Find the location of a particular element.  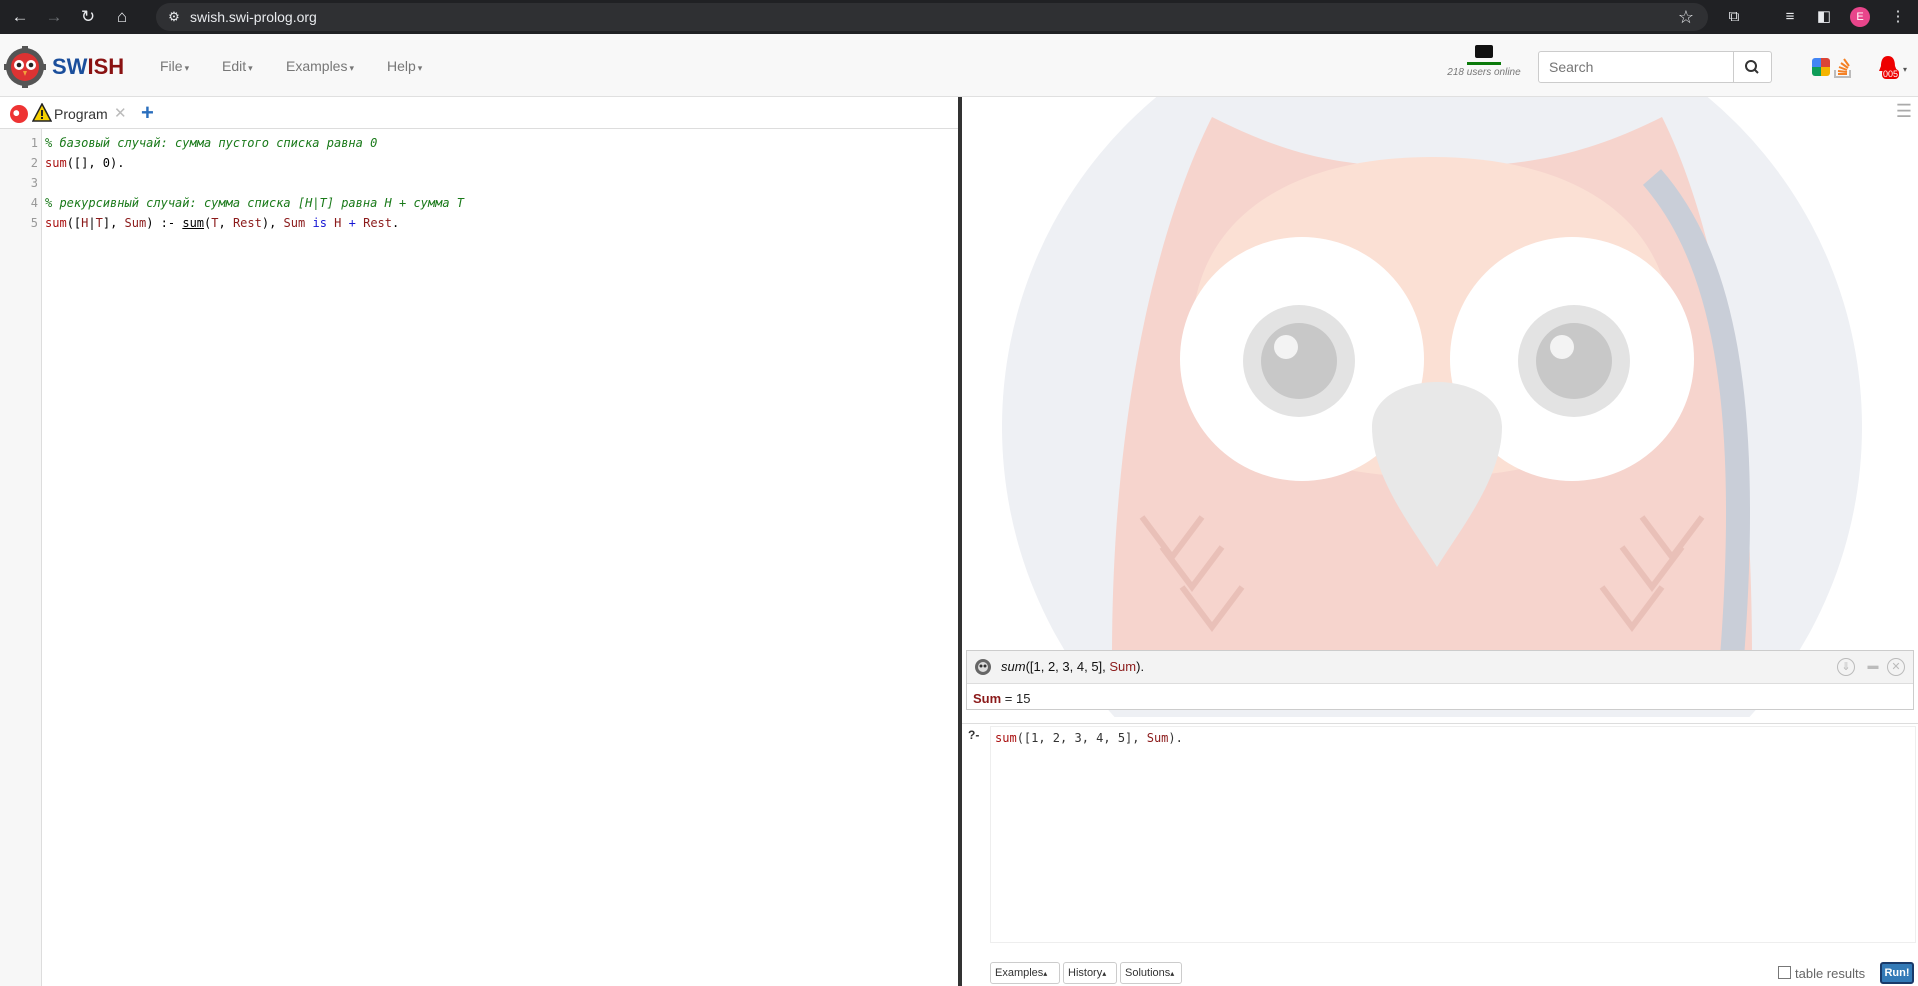

address-bar: ⚙ swish.swi-prolog.org ☆ is located at coordinates (932, 17).